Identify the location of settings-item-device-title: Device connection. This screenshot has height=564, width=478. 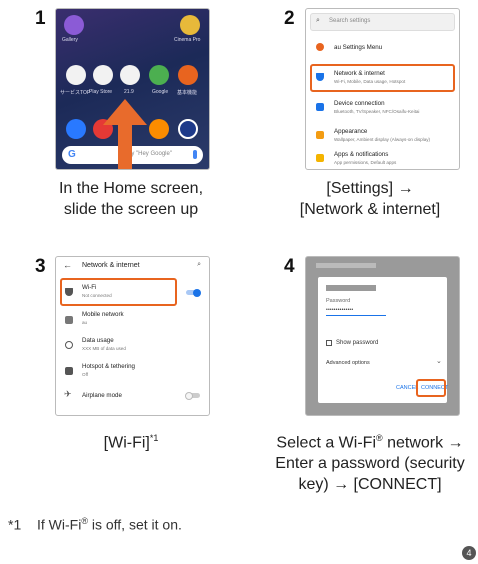
(359, 103).